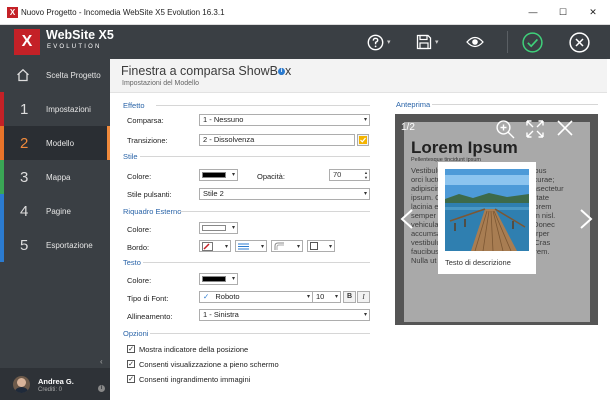  What do you see at coordinates (221, 314) in the screenshot?
I see `allineamento-value: 1 - Sinistra` at bounding box center [221, 314].